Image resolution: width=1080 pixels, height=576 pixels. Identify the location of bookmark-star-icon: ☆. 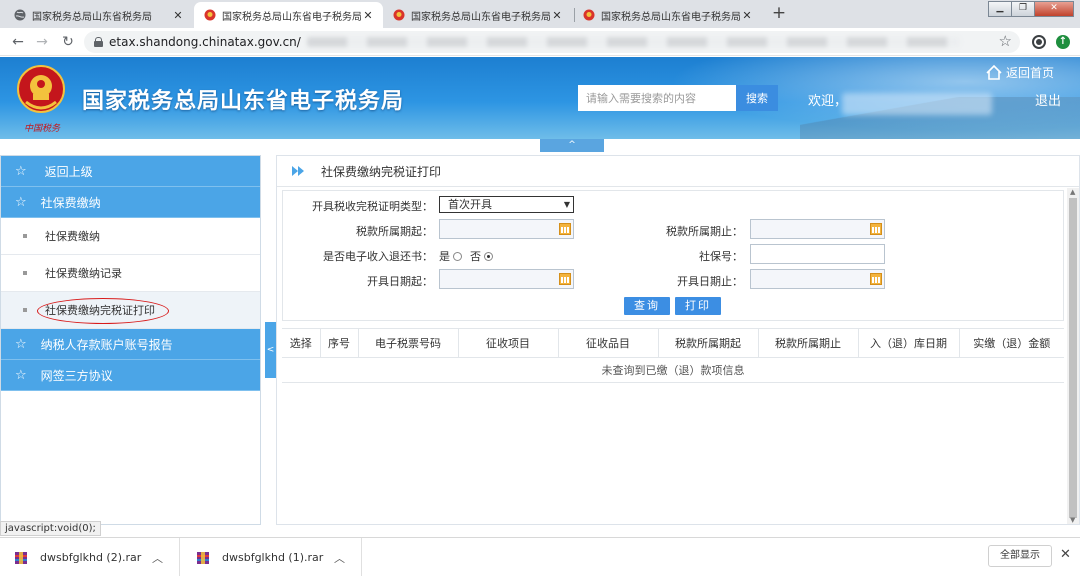
(1005, 41).